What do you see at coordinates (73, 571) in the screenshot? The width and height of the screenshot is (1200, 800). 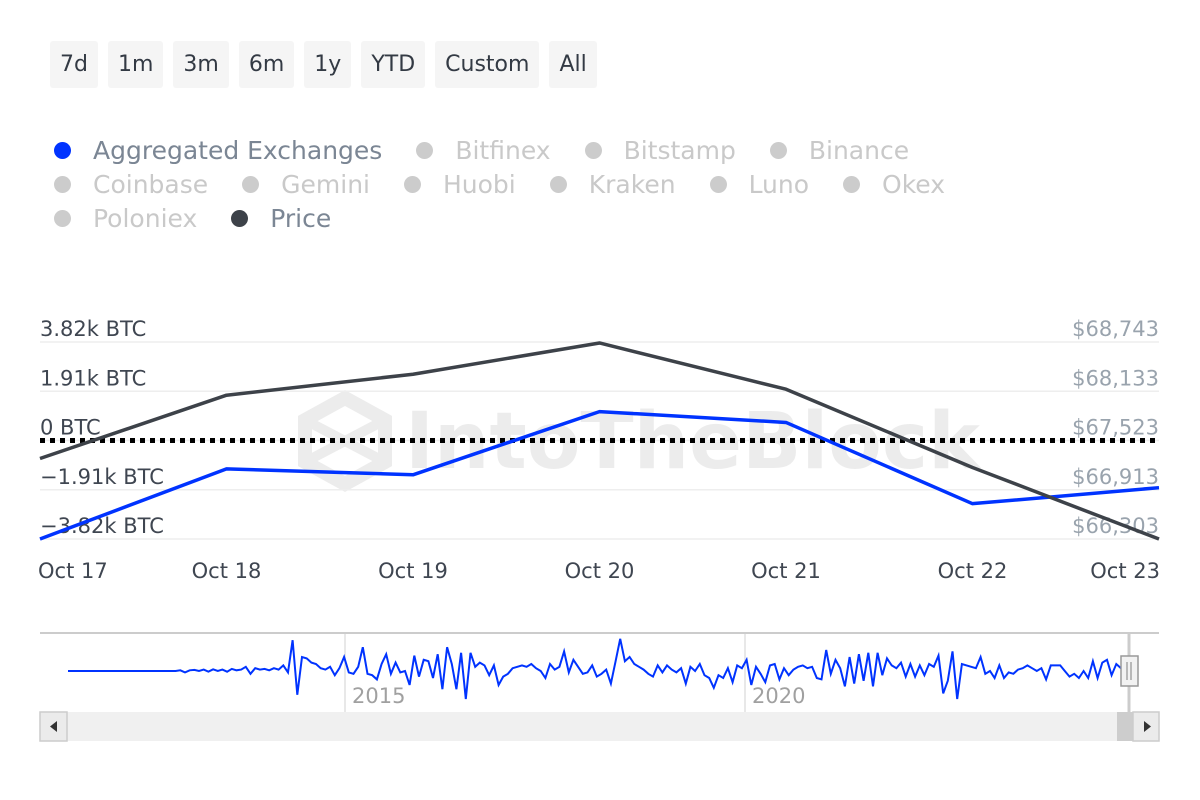 I see `x-axis-tick-label: Oct 17` at bounding box center [73, 571].